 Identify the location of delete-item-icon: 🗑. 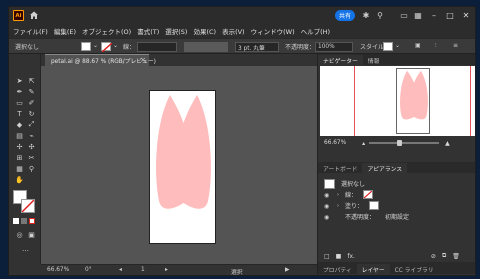
(456, 256).